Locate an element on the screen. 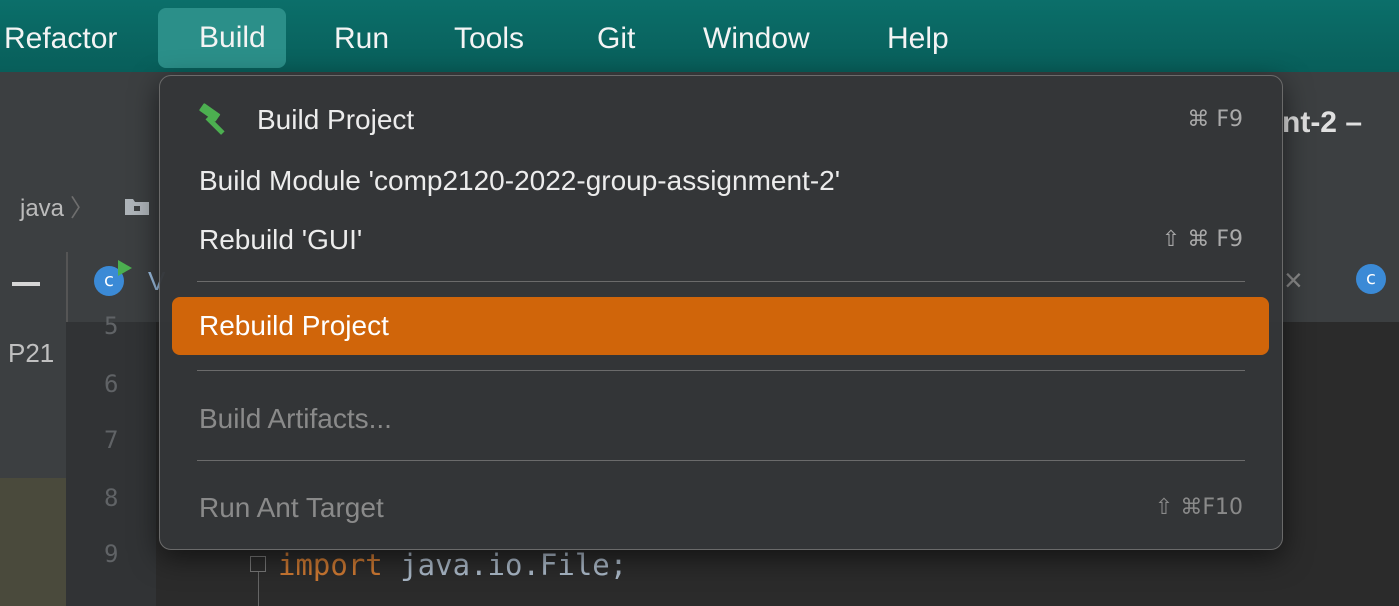  menu-tools: Tools is located at coordinates (489, 39).